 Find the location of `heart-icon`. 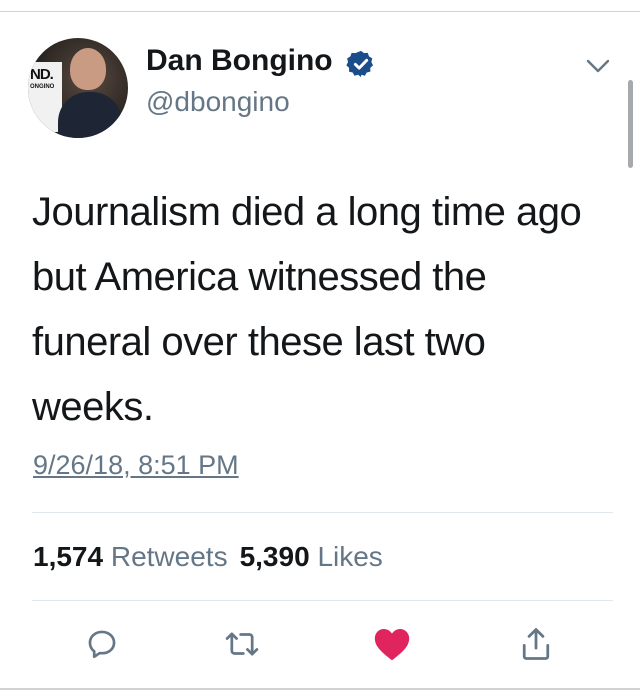

heart-icon is located at coordinates (392, 644).